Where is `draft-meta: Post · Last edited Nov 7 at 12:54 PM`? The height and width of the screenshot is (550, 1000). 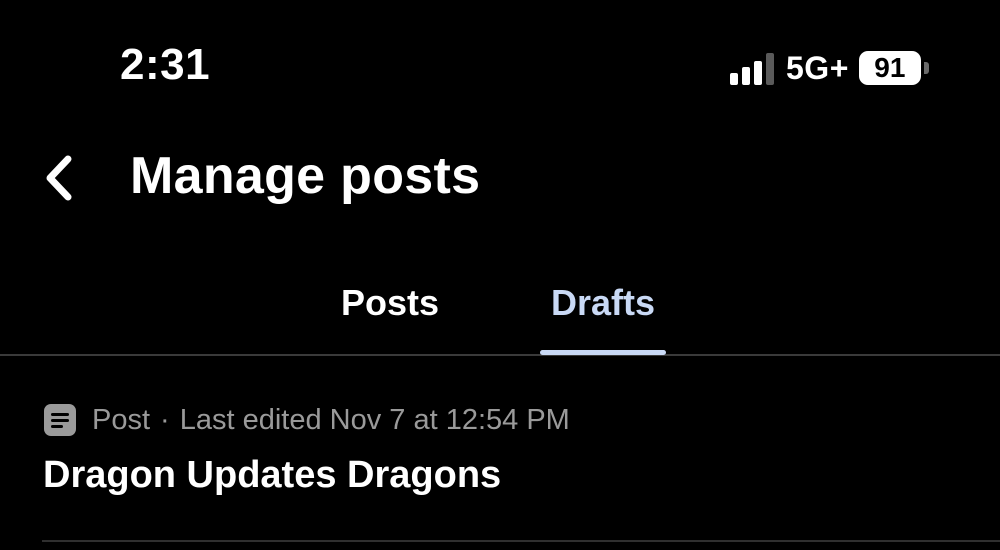
draft-meta: Post · Last edited Nov 7 at 12:54 PM is located at coordinates (307, 420).